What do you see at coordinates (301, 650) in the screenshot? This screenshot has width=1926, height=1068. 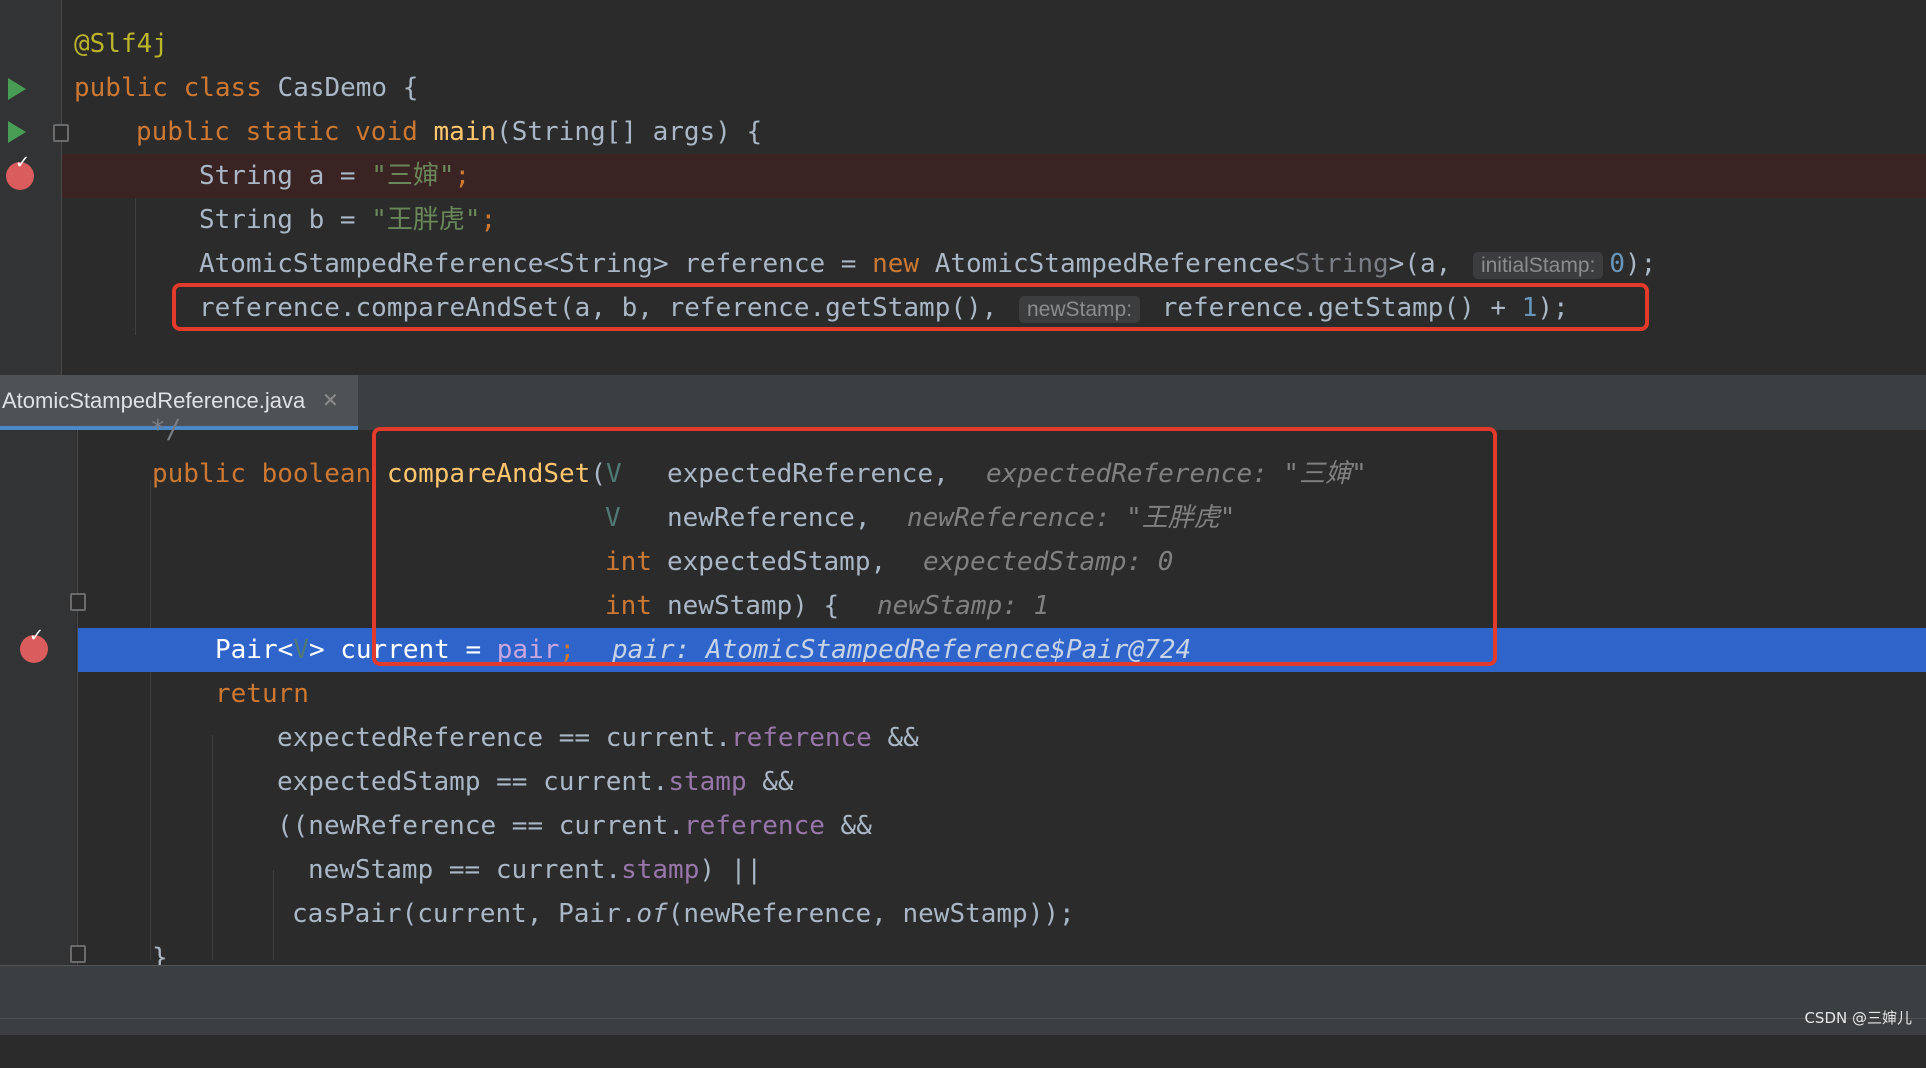 I see `type-parameter: V` at bounding box center [301, 650].